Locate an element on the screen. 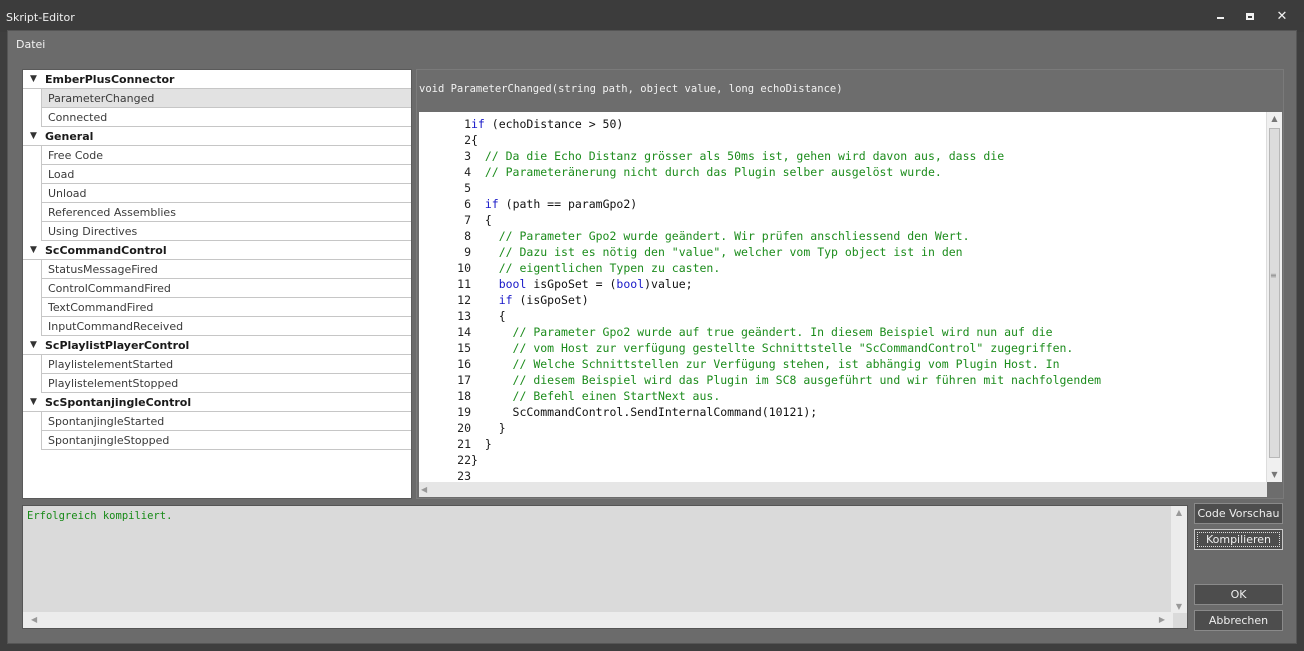  line-number: 5 is located at coordinates (467, 188).